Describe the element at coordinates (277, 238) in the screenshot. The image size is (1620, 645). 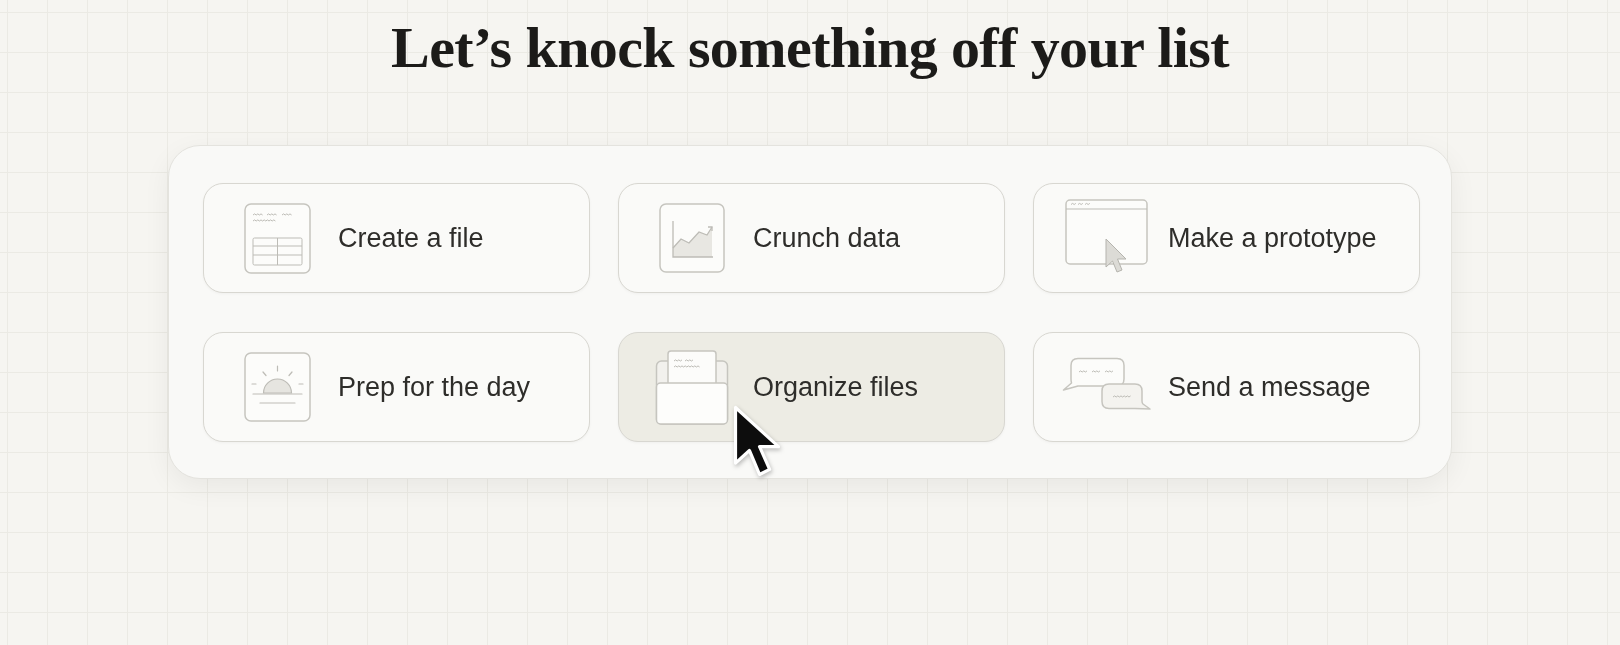
I see `spreadsheet-document-icon` at that location.